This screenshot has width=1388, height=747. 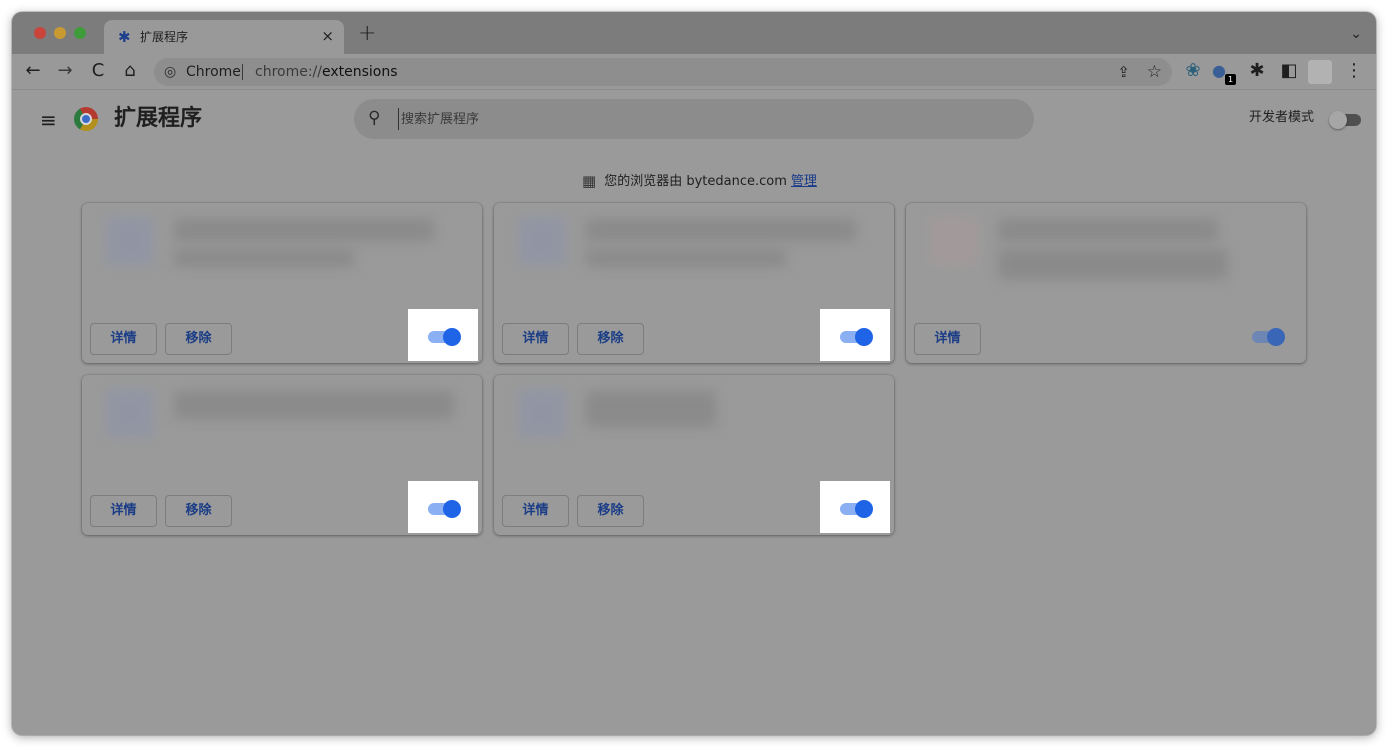 What do you see at coordinates (130, 71) in the screenshot?
I see `home-button: ⌂` at bounding box center [130, 71].